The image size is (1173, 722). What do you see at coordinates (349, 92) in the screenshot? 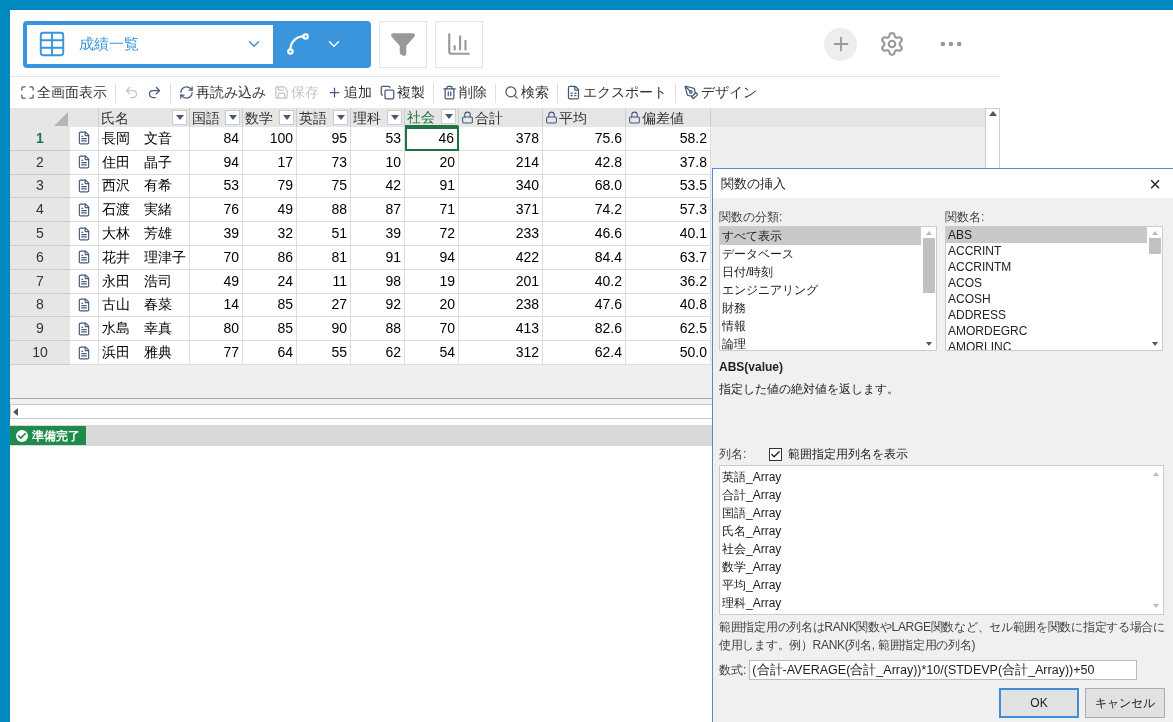
I see `plus-button: 追加` at bounding box center [349, 92].